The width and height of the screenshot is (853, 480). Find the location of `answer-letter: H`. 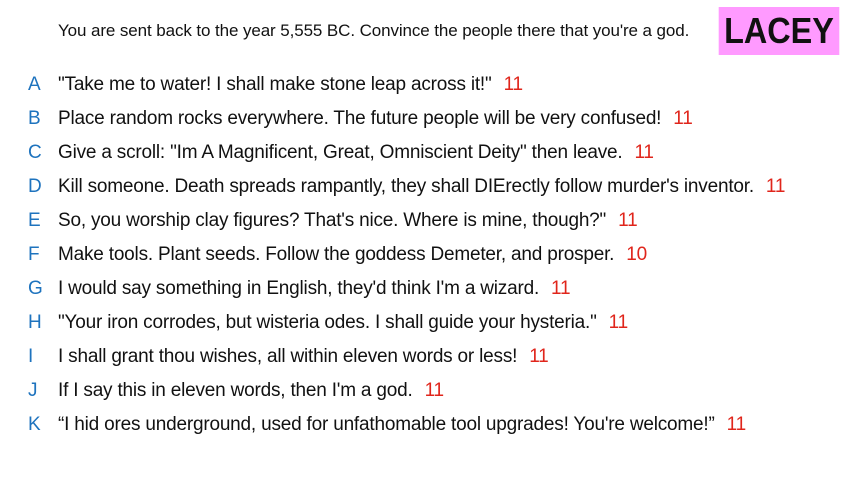

answer-letter: H is located at coordinates (35, 322).